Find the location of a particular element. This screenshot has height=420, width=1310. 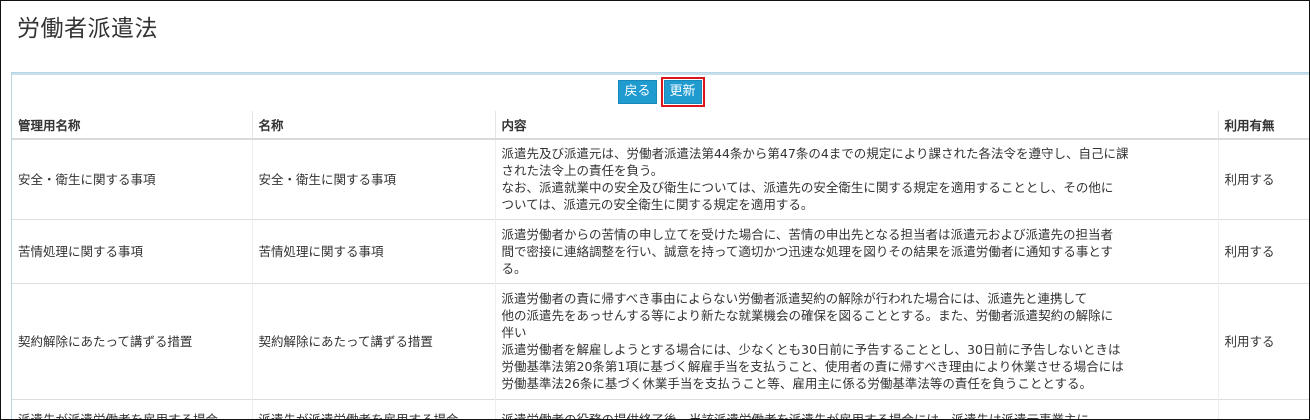

panel-divider is located at coordinates (660, 74).